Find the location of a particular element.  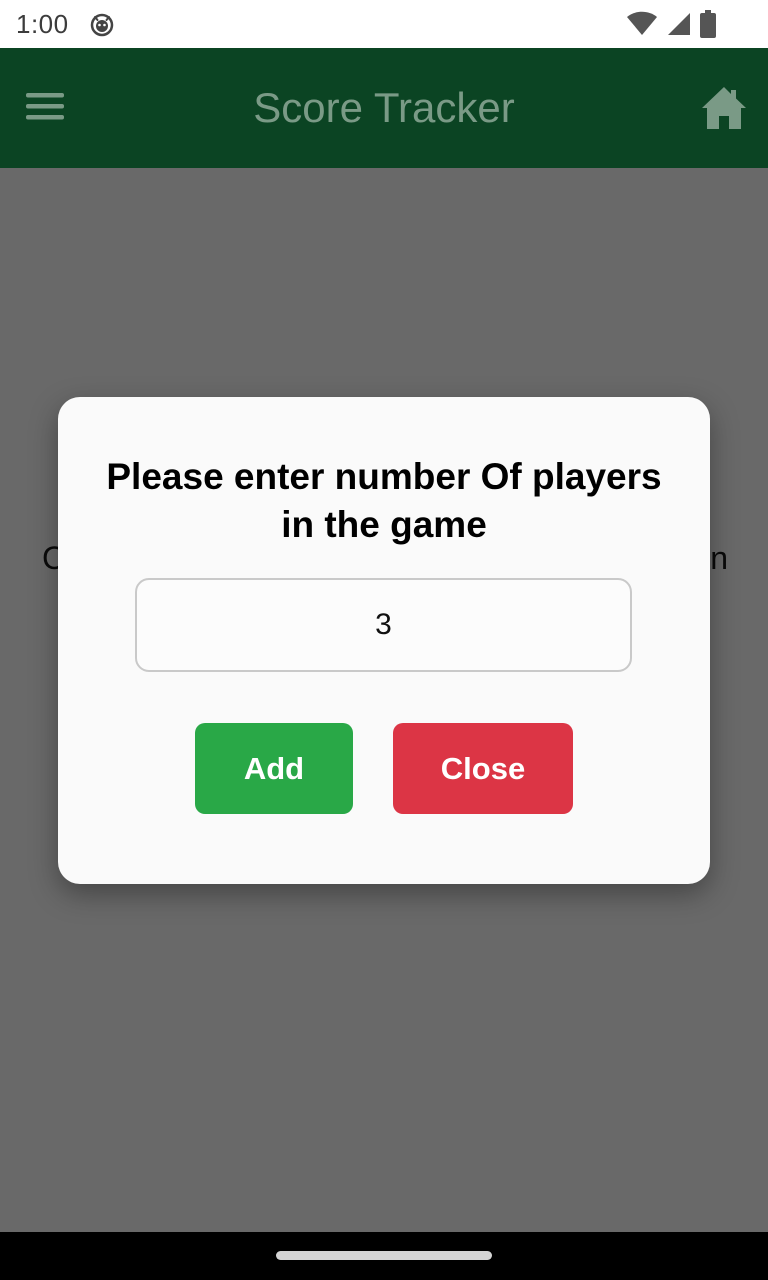

status-bar: 1:00 is located at coordinates (384, 24).